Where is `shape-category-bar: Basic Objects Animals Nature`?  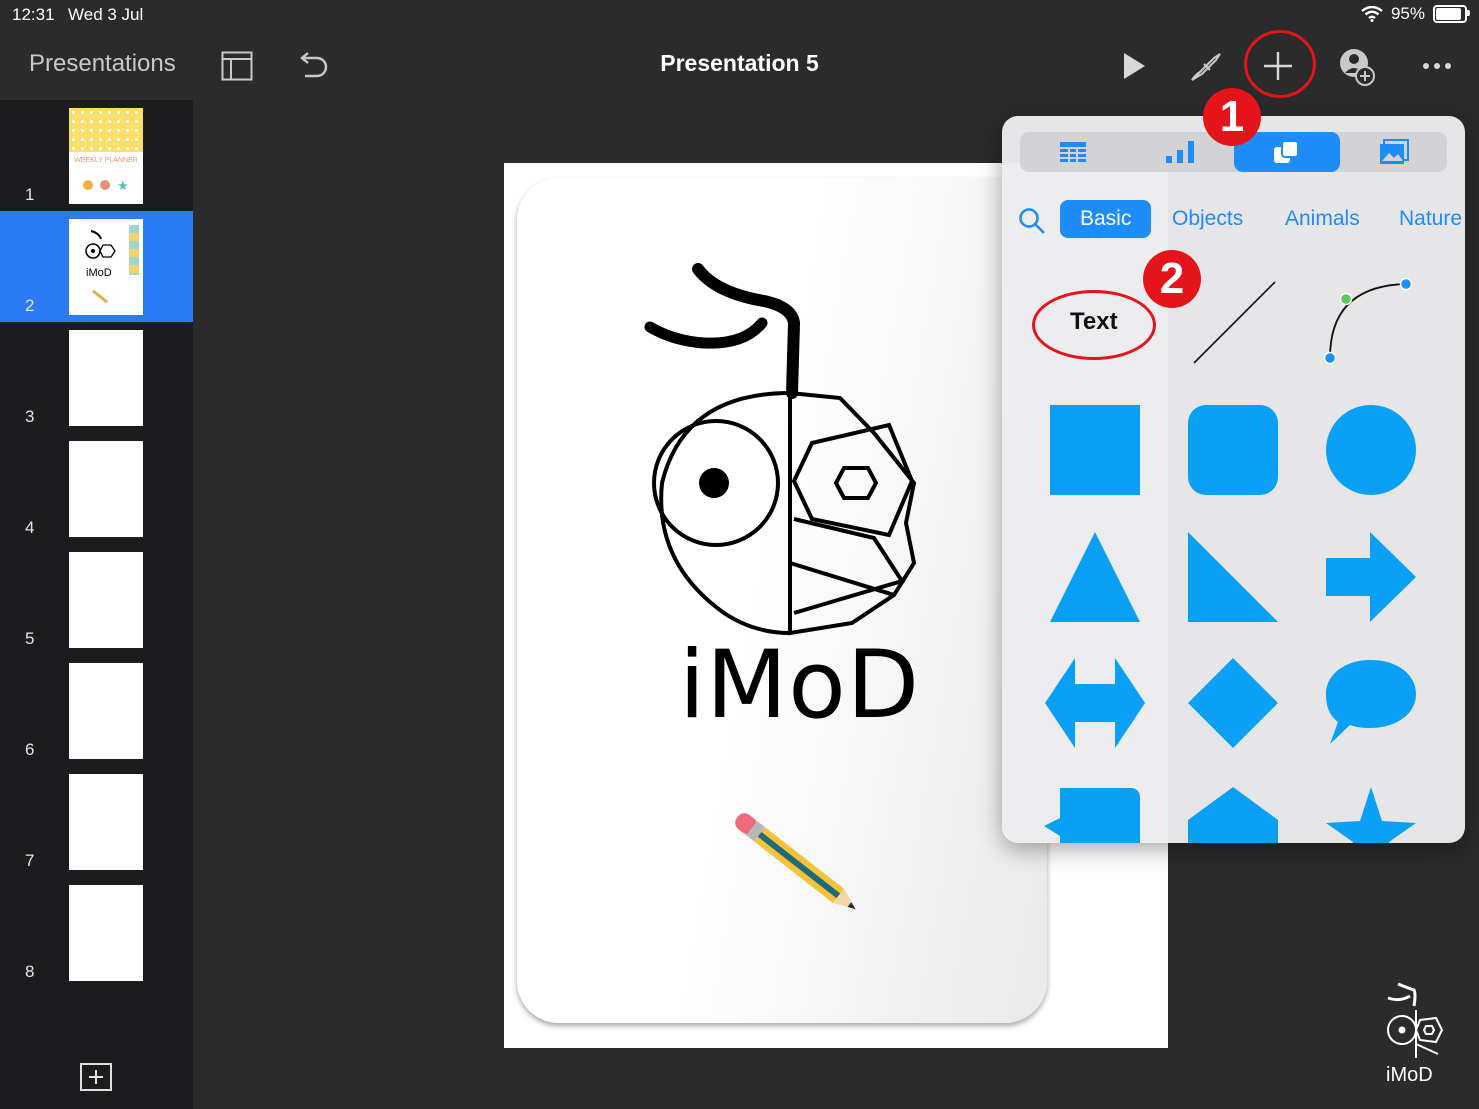 shape-category-bar: Basic Objects Animals Nature is located at coordinates (1233, 220).